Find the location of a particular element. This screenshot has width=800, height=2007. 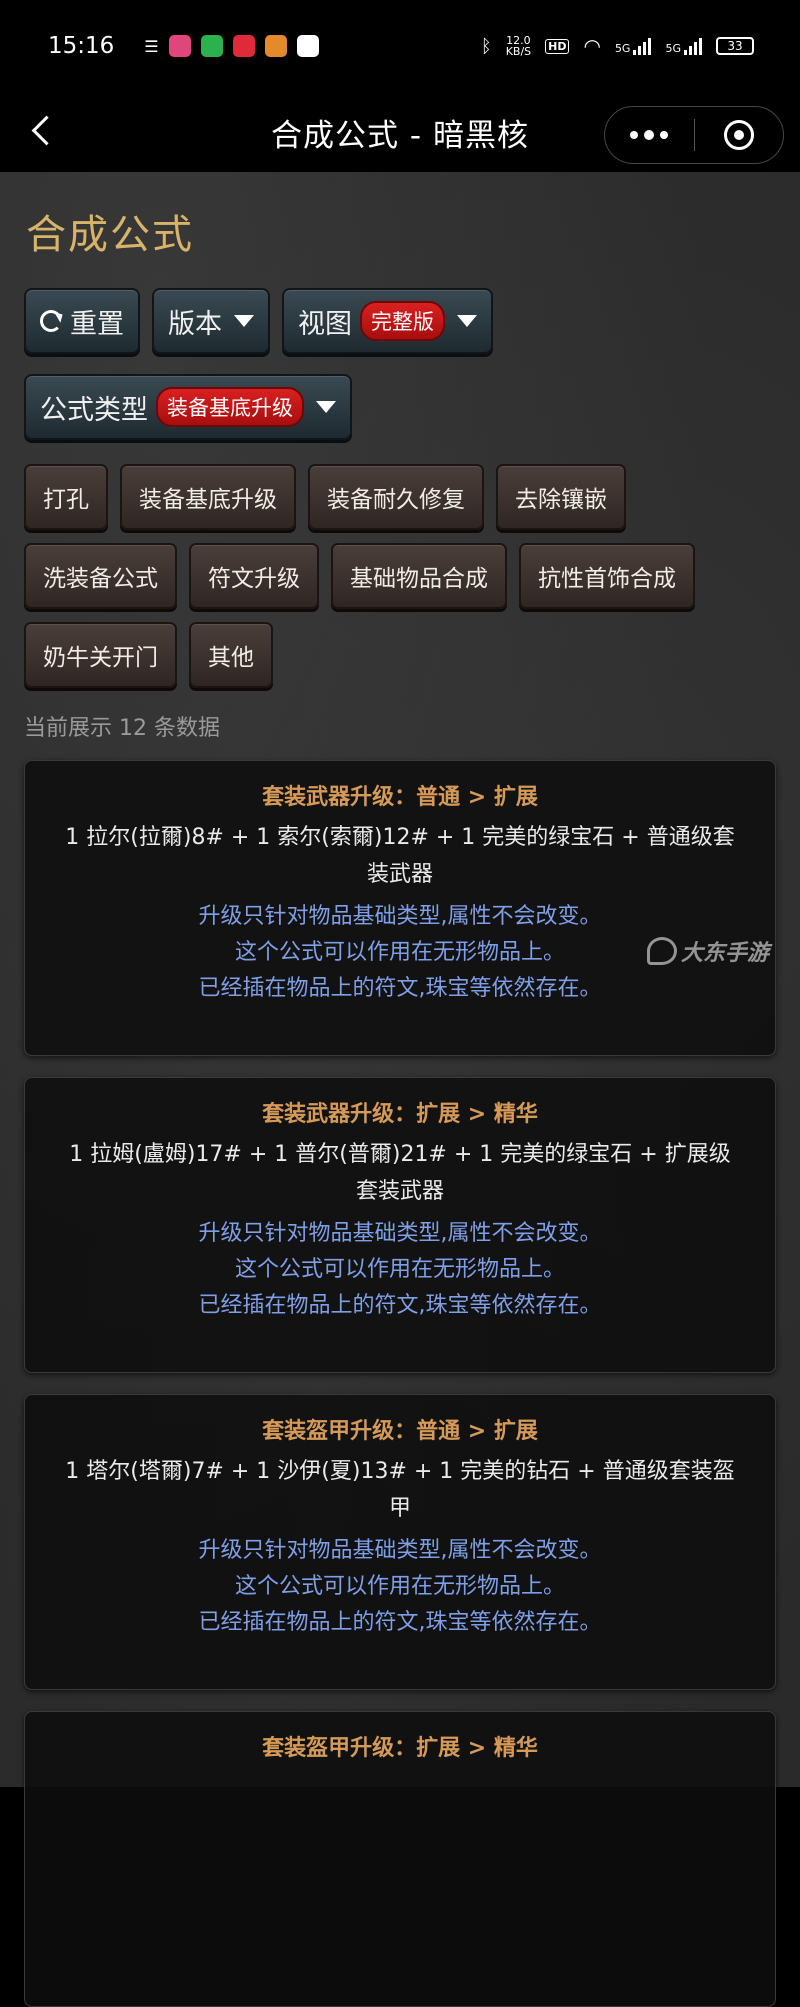

status-time: 15:16 is located at coordinates (81, 46).